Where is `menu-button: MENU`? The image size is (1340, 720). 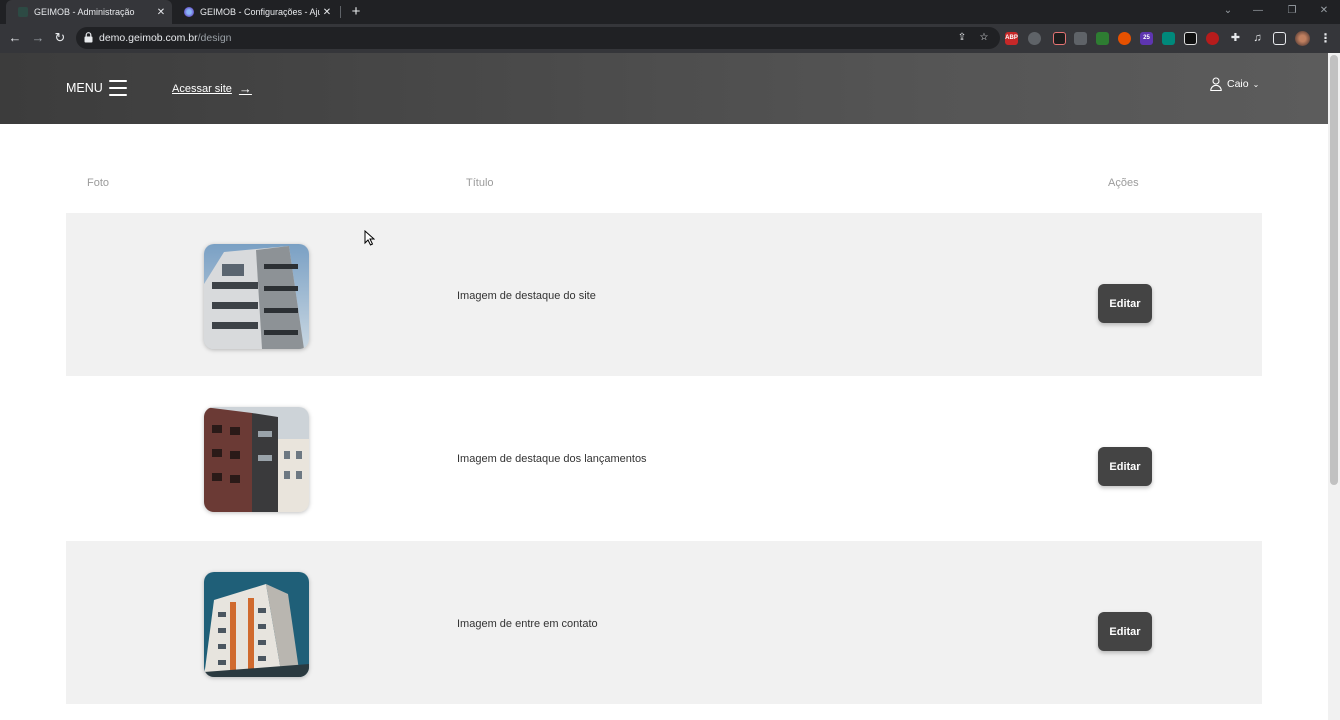
menu-button: MENU is located at coordinates (96, 88).